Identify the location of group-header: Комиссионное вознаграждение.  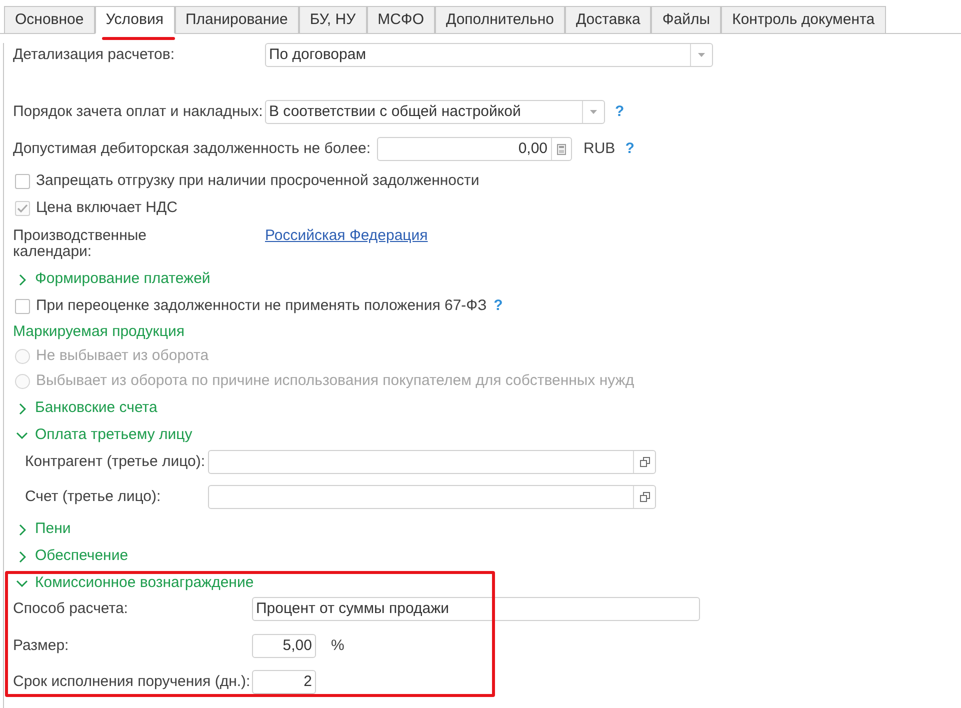
(133, 583).